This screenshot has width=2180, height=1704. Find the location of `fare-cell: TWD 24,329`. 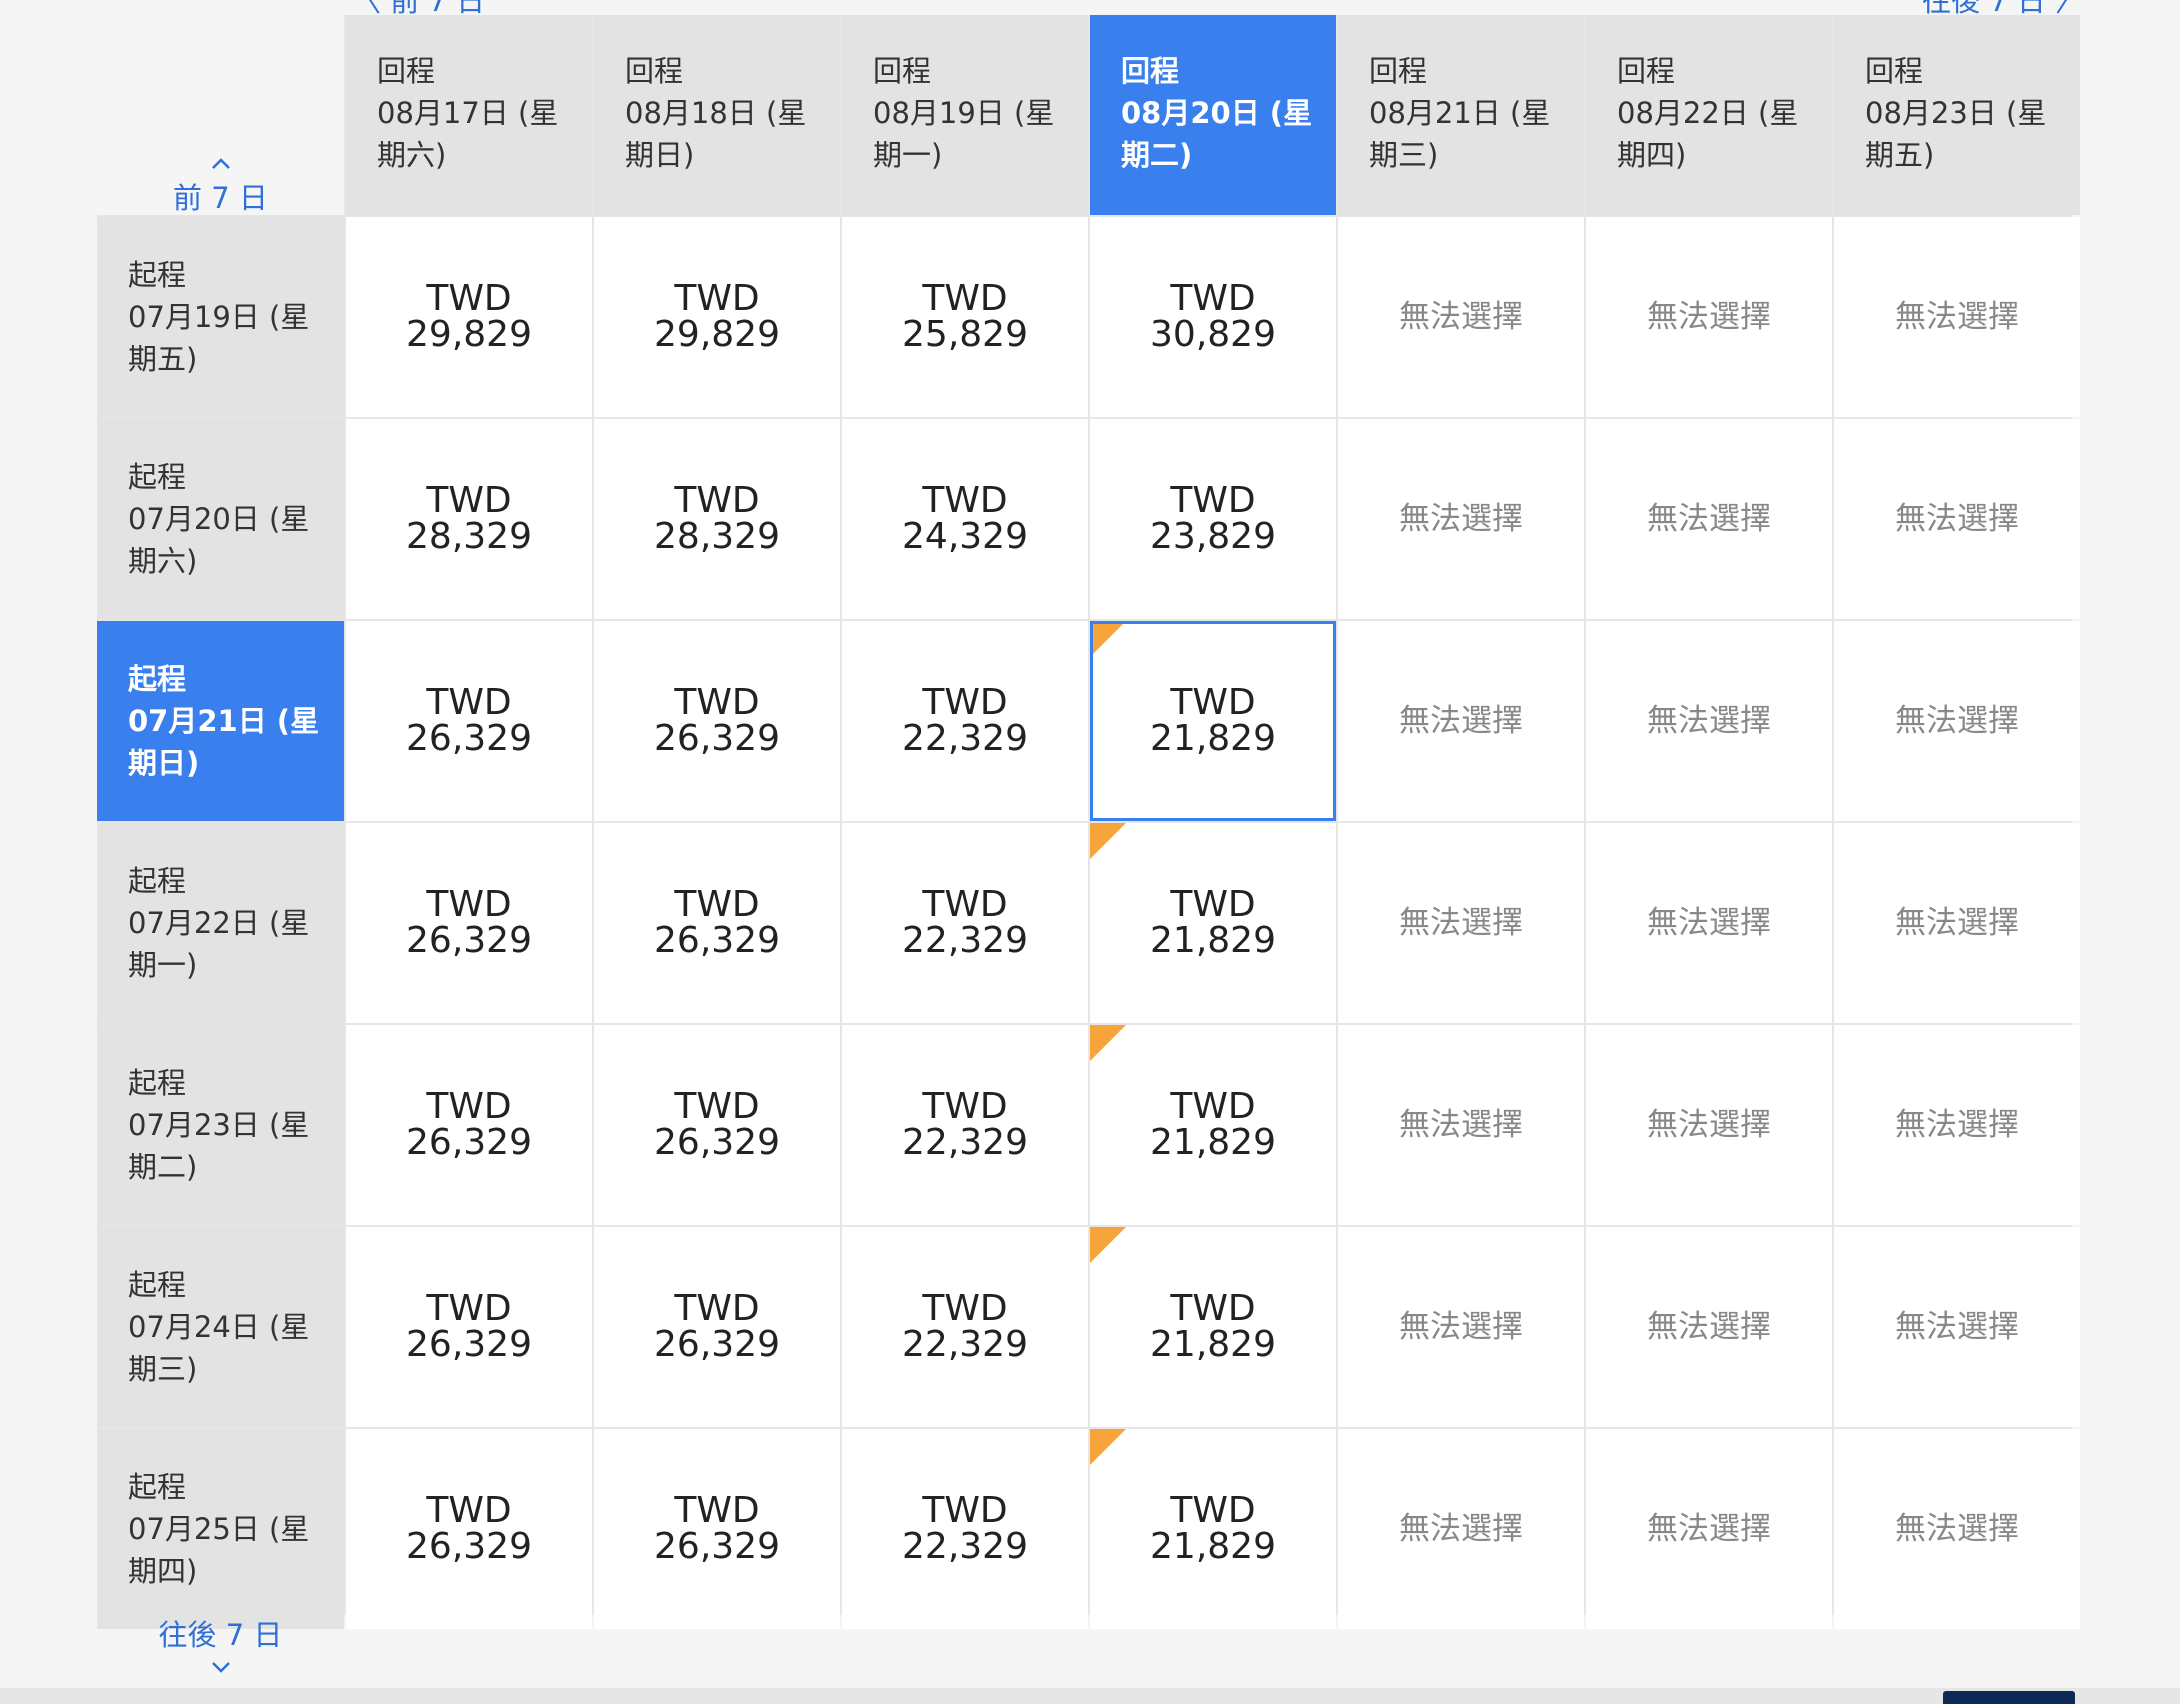

fare-cell: TWD 24,329 is located at coordinates (965, 519).